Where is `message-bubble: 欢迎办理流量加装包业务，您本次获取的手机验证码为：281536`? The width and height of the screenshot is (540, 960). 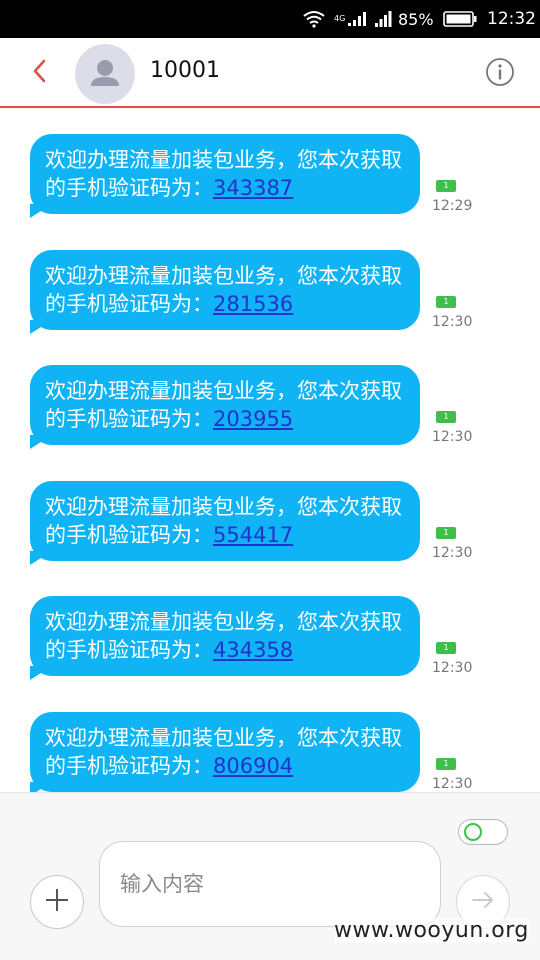 message-bubble: 欢迎办理流量加装包业务，您本次获取的手机验证码为：281536 is located at coordinates (225, 290).